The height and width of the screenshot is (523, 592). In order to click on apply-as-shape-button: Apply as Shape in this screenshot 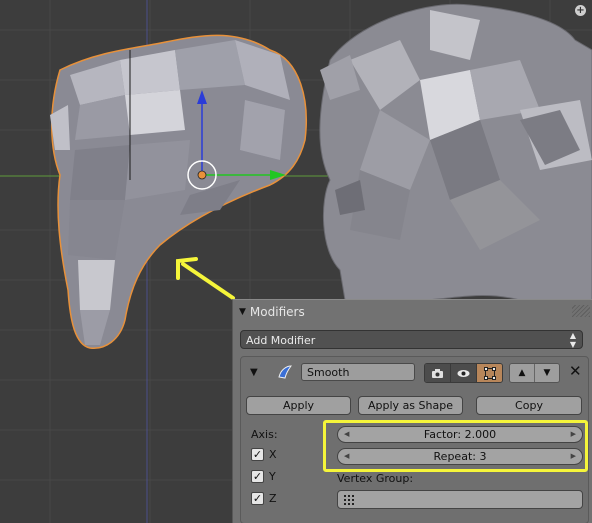, I will do `click(410, 405)`.